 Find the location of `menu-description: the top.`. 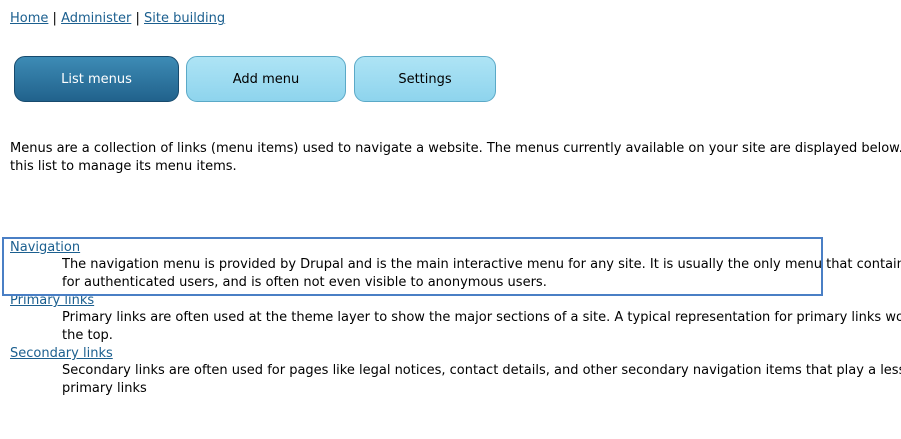

menu-description: the top. is located at coordinates (87, 335).